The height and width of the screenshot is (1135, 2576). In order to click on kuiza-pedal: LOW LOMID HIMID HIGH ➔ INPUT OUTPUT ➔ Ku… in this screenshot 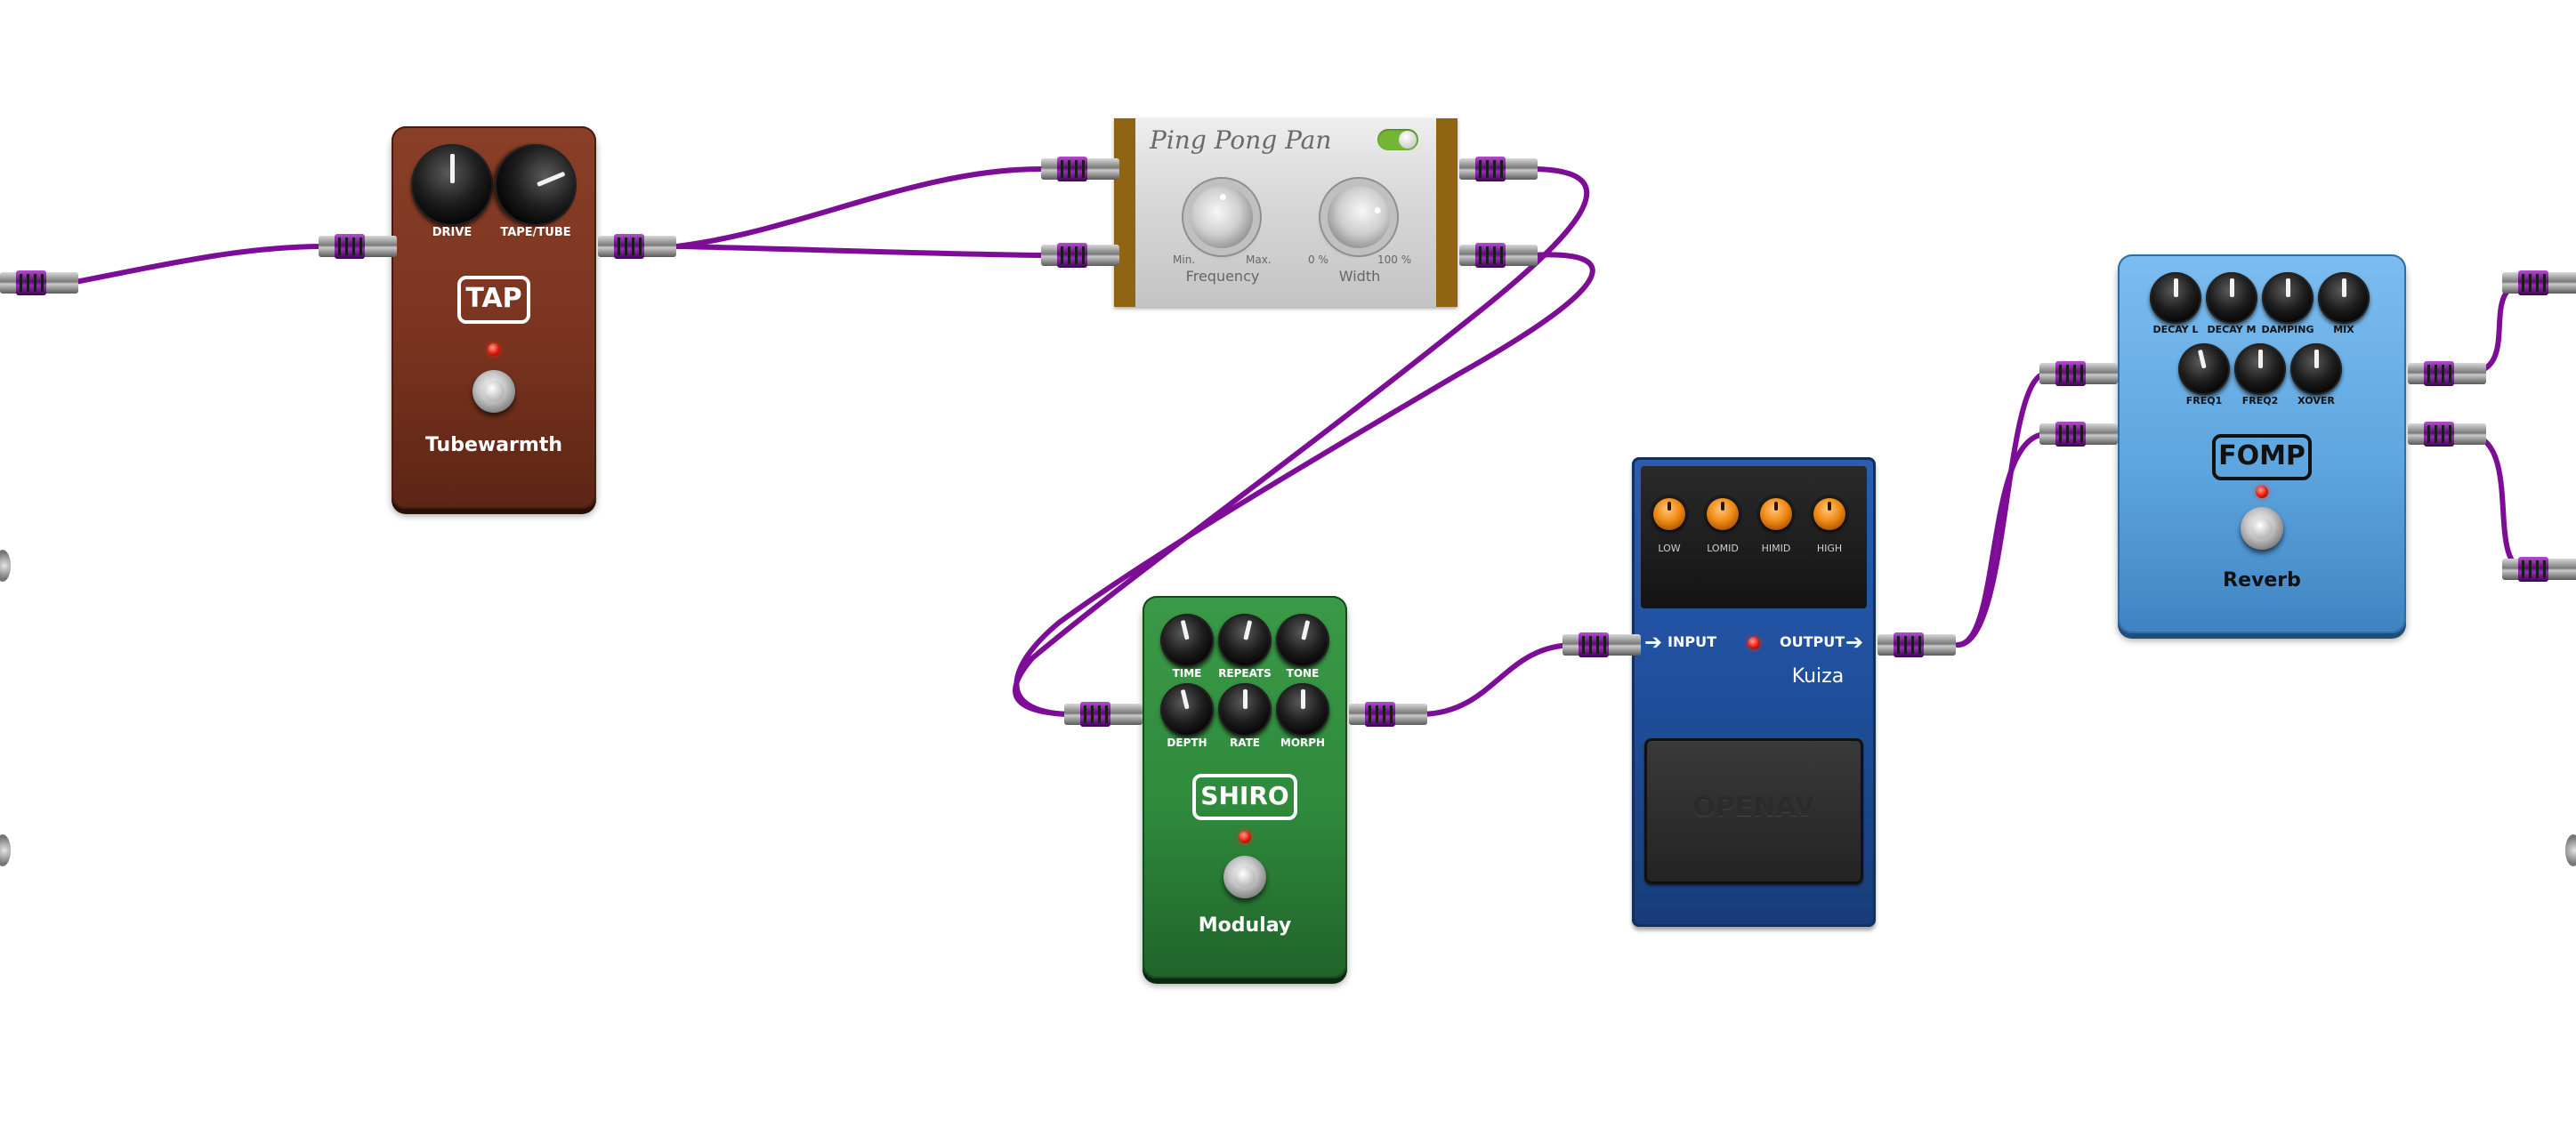, I will do `click(1754, 692)`.